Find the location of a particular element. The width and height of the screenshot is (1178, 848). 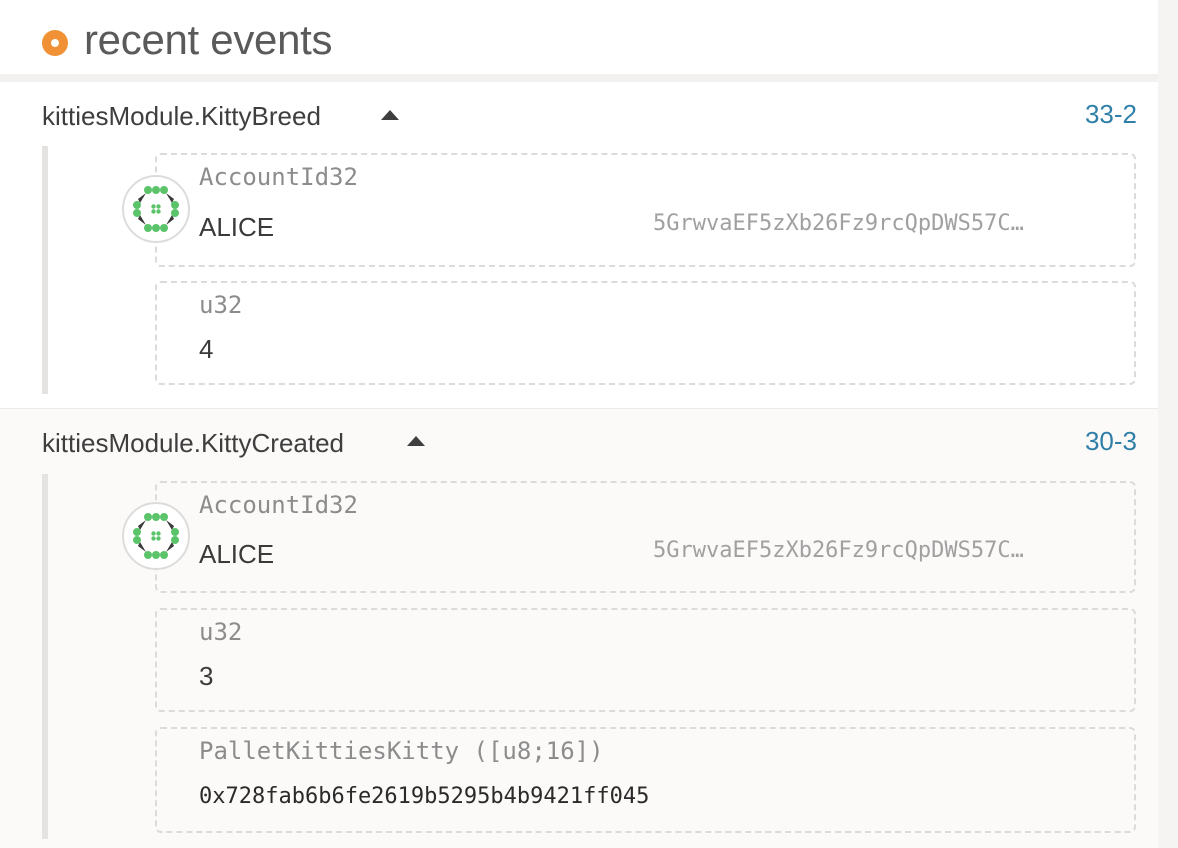

param-type-label: PalletKittiesKitty ([u8;16]) is located at coordinates (401, 751).